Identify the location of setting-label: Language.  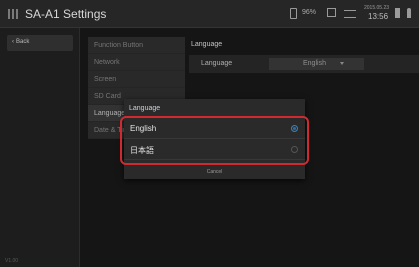
(217, 63).